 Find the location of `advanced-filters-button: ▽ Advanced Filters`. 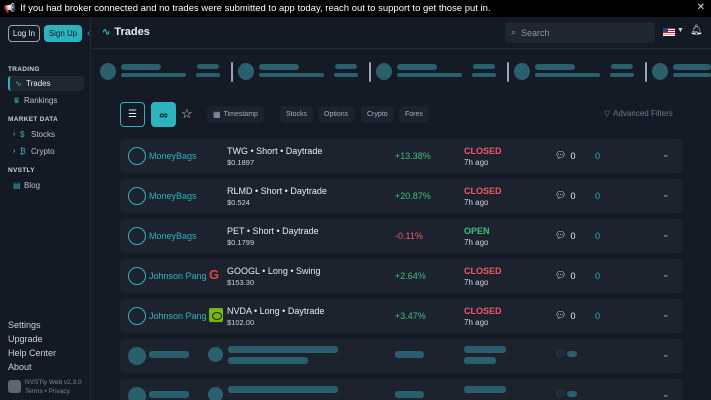

advanced-filters-button: ▽ Advanced Filters is located at coordinates (638, 113).